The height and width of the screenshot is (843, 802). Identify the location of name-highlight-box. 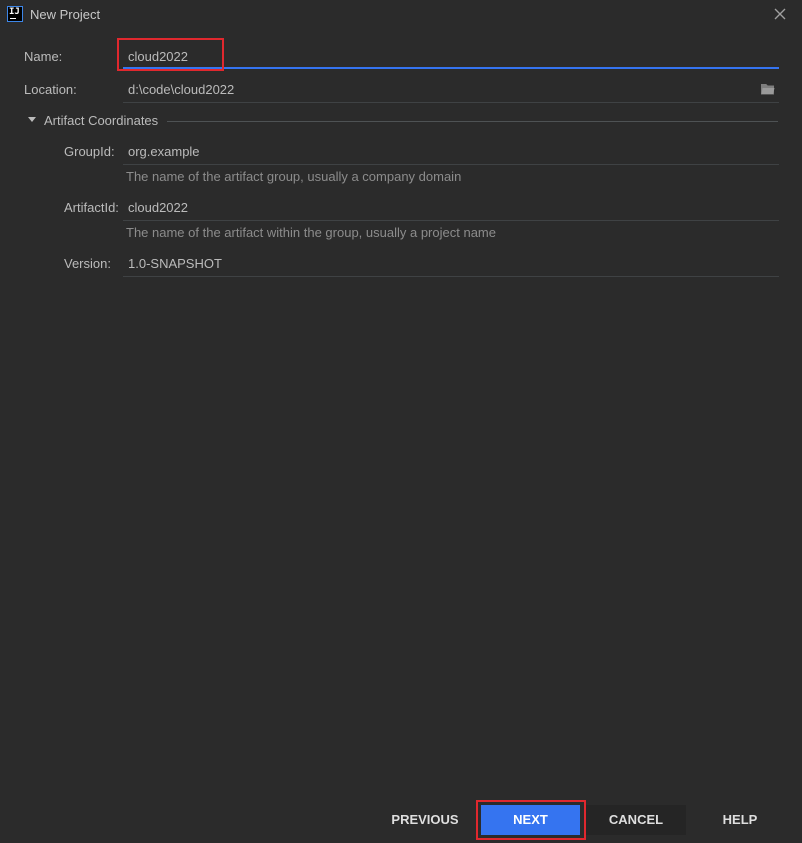
(170, 54).